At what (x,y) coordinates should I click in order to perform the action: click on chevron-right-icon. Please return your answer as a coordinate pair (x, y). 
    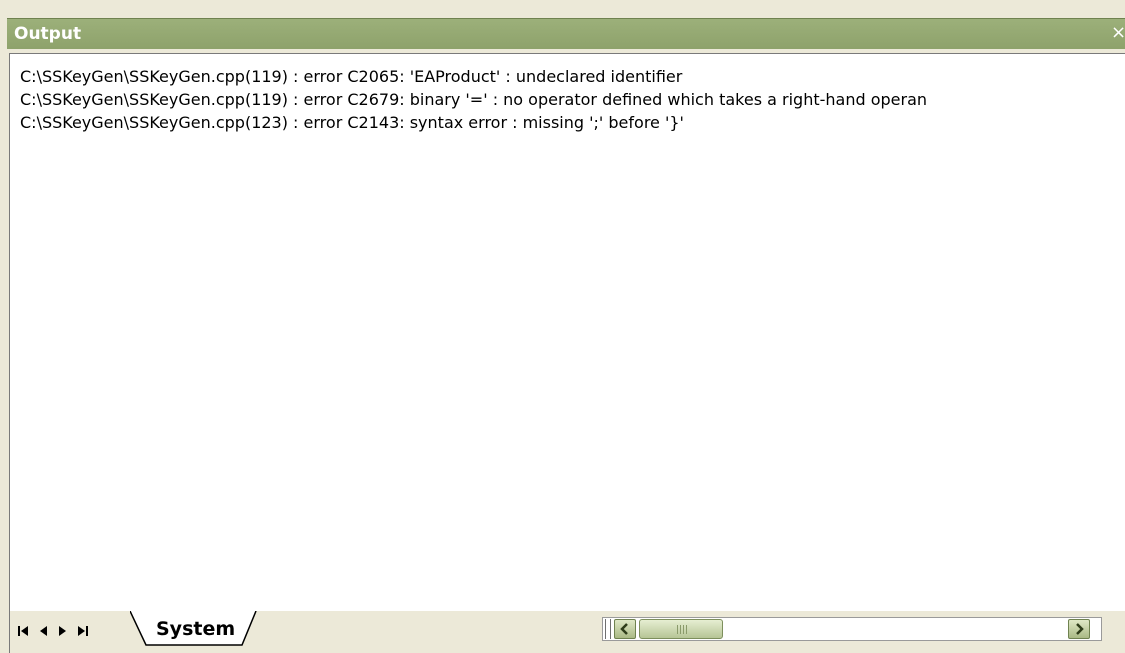
    Looking at the image, I should click on (1080, 629).